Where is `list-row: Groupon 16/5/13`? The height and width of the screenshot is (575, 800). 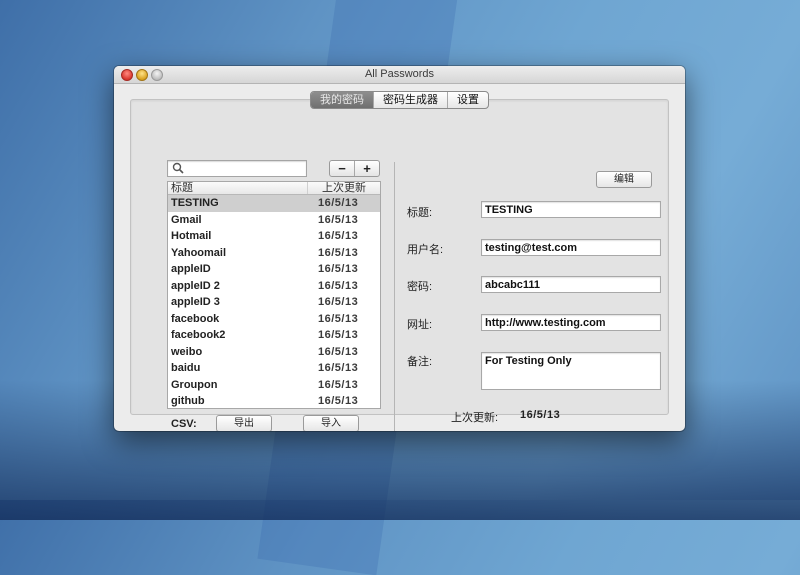 list-row: Groupon 16/5/13 is located at coordinates (274, 385).